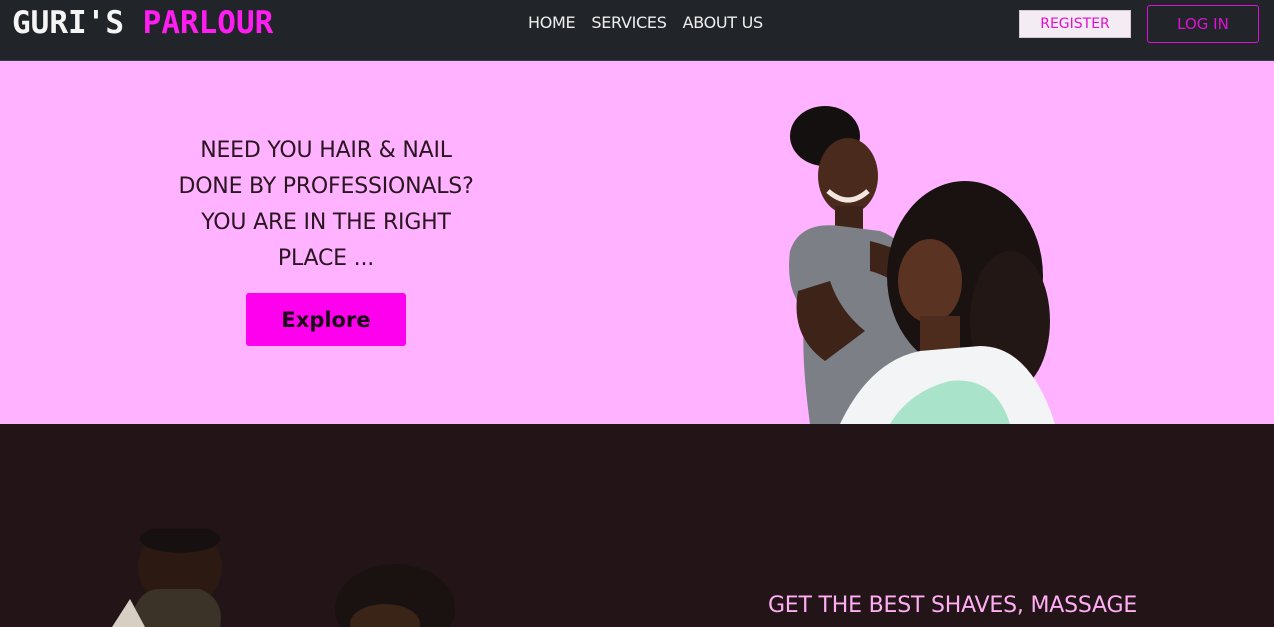 The height and width of the screenshot is (627, 1274). What do you see at coordinates (326, 319) in the screenshot?
I see `explore-button: Explore` at bounding box center [326, 319].